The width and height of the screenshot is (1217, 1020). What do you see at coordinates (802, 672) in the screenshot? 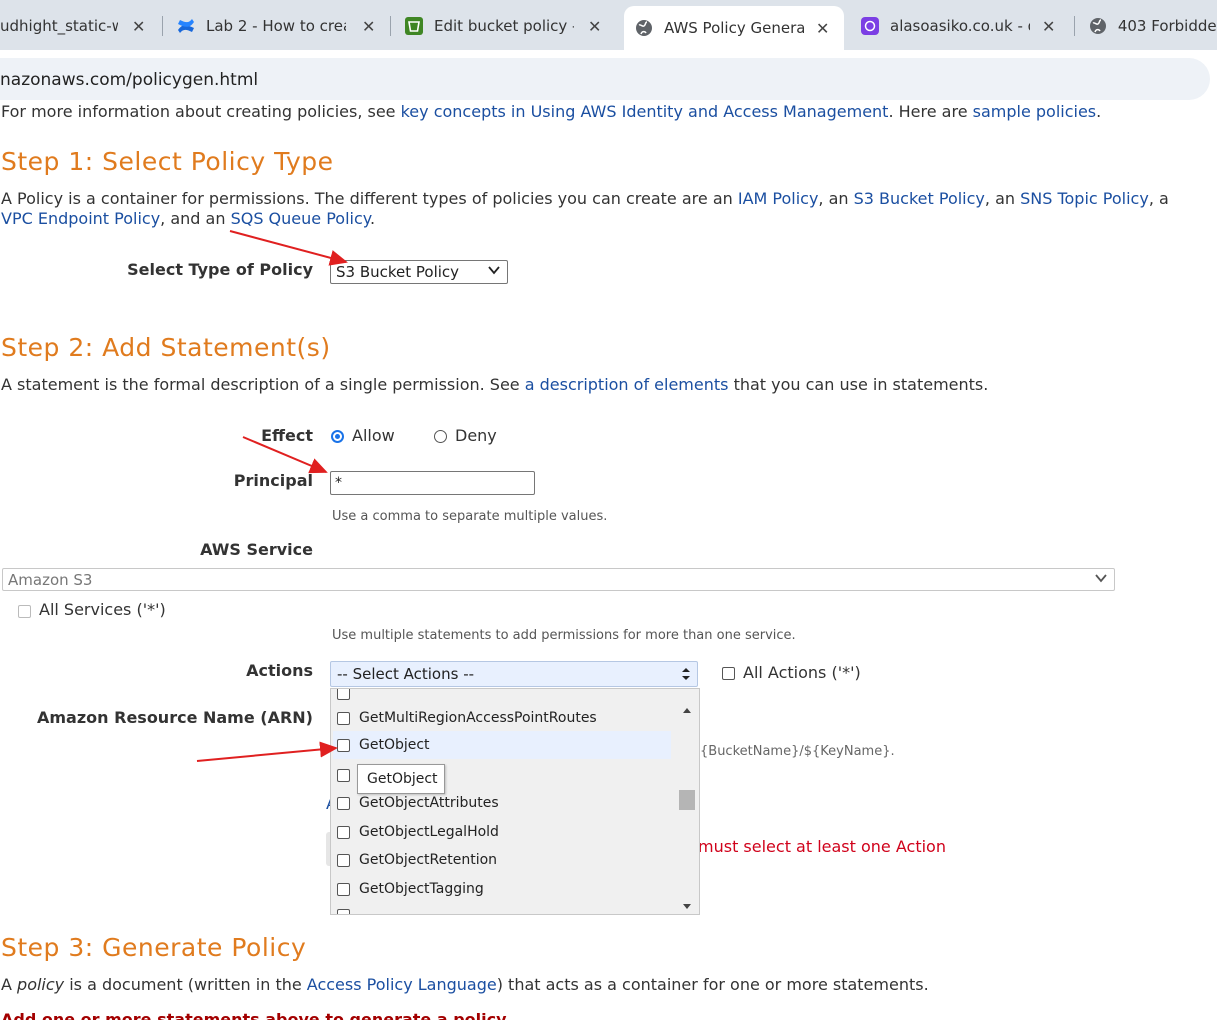
I see `all-actions-label: All Actions ('*')` at bounding box center [802, 672].